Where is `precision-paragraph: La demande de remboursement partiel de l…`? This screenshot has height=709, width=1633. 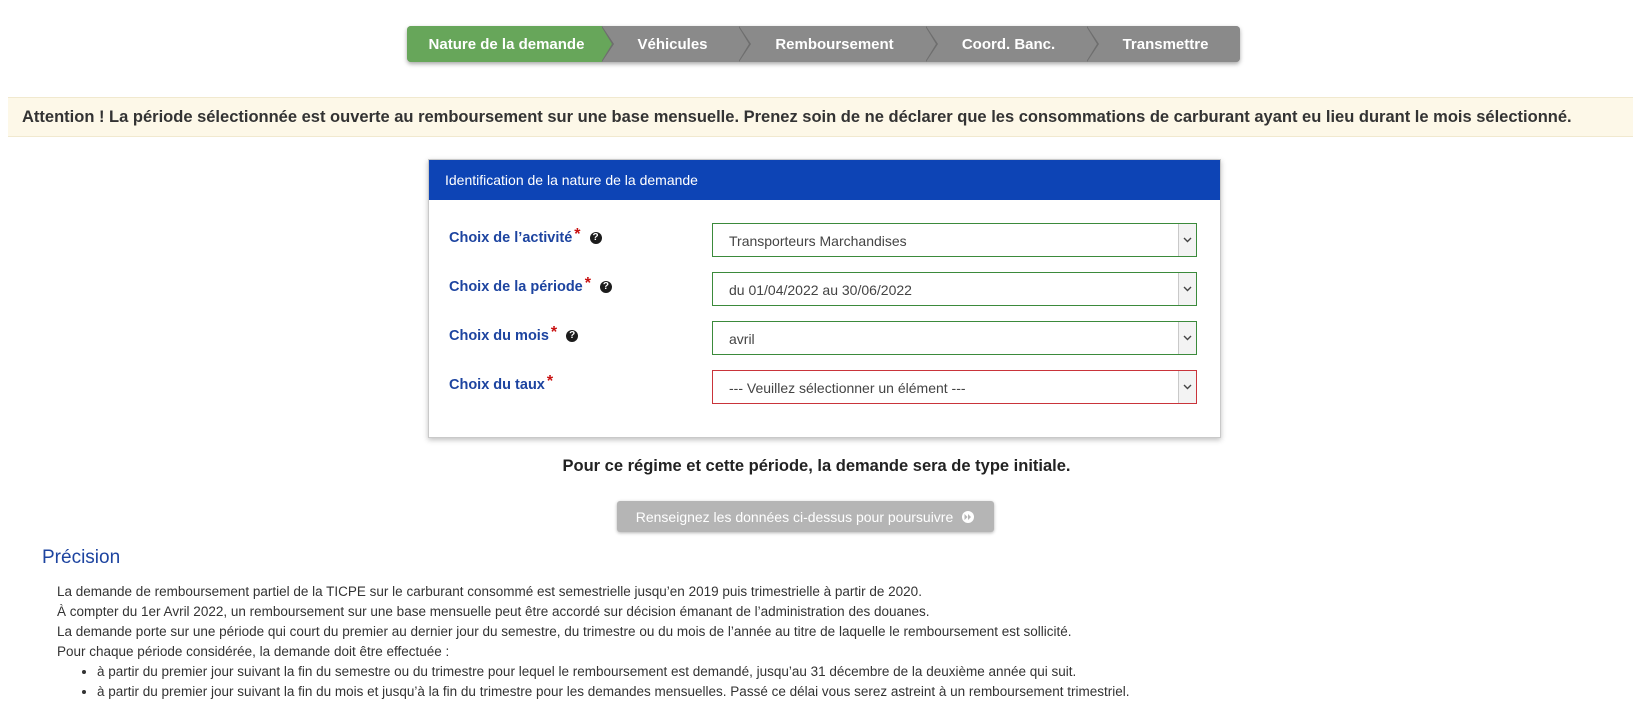
precision-paragraph: La demande de remboursement partiel de l… is located at coordinates (489, 591).